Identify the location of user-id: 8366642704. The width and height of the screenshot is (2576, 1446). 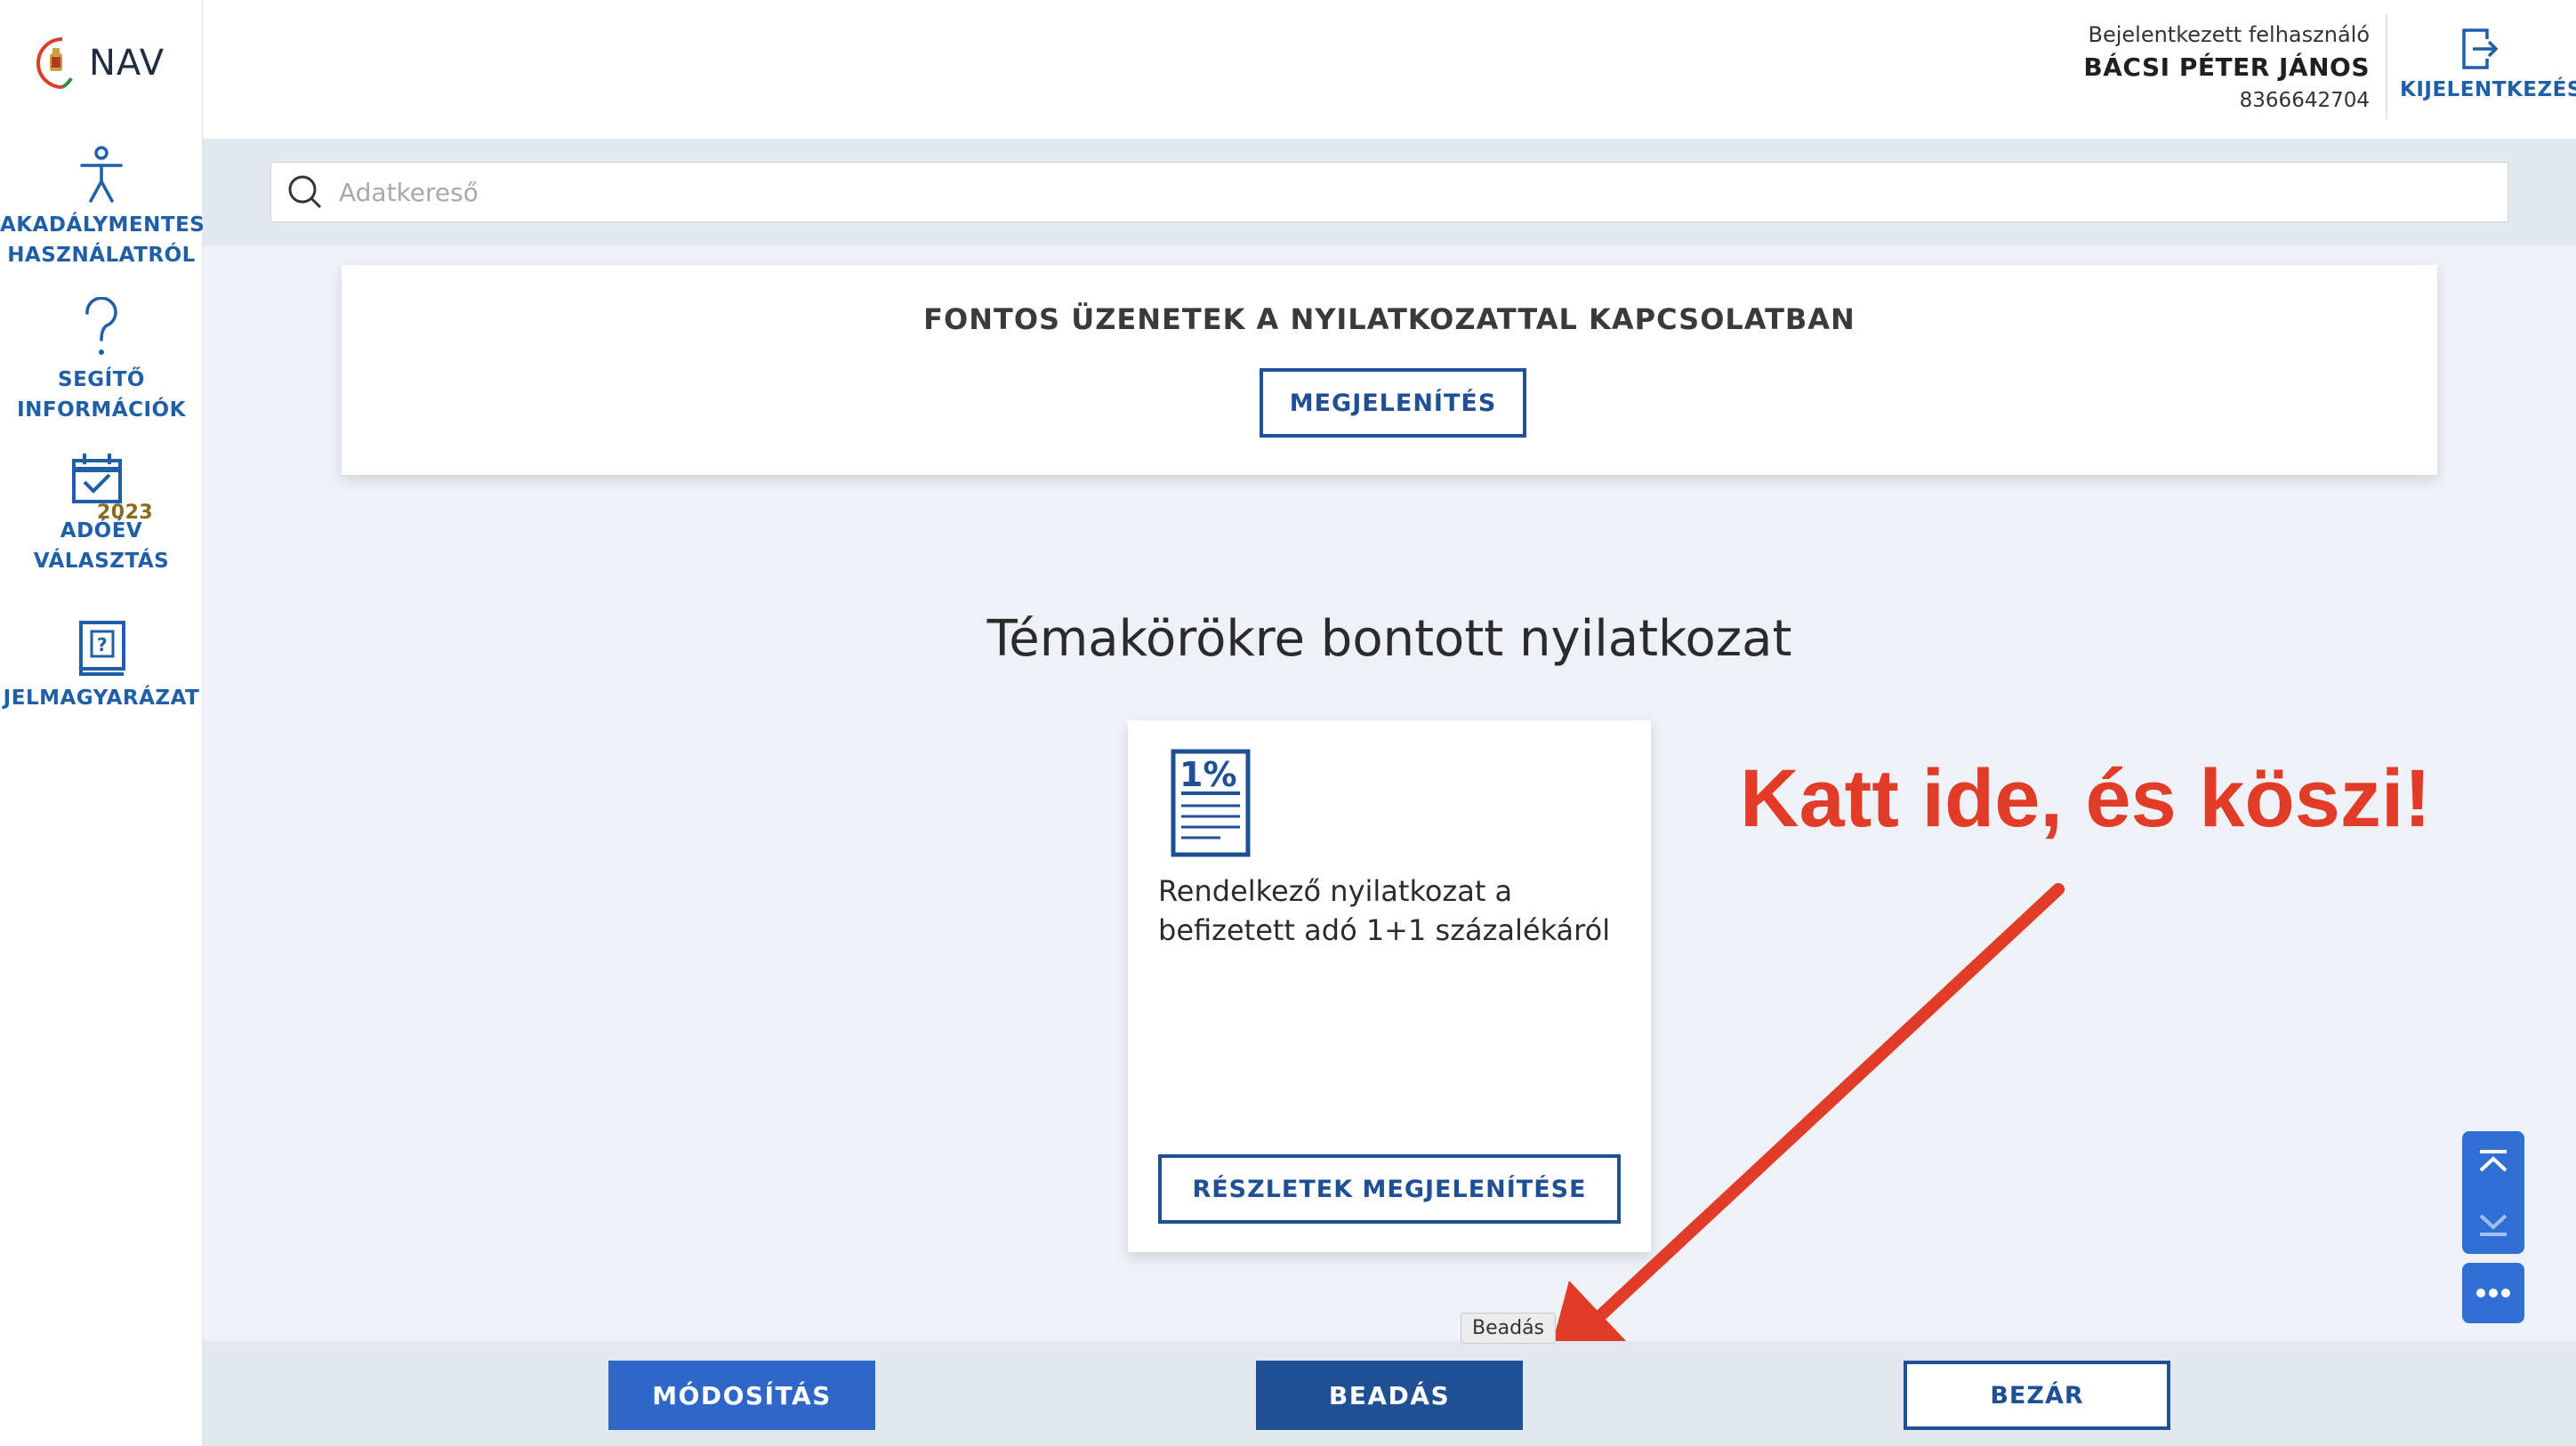
(2304, 100).